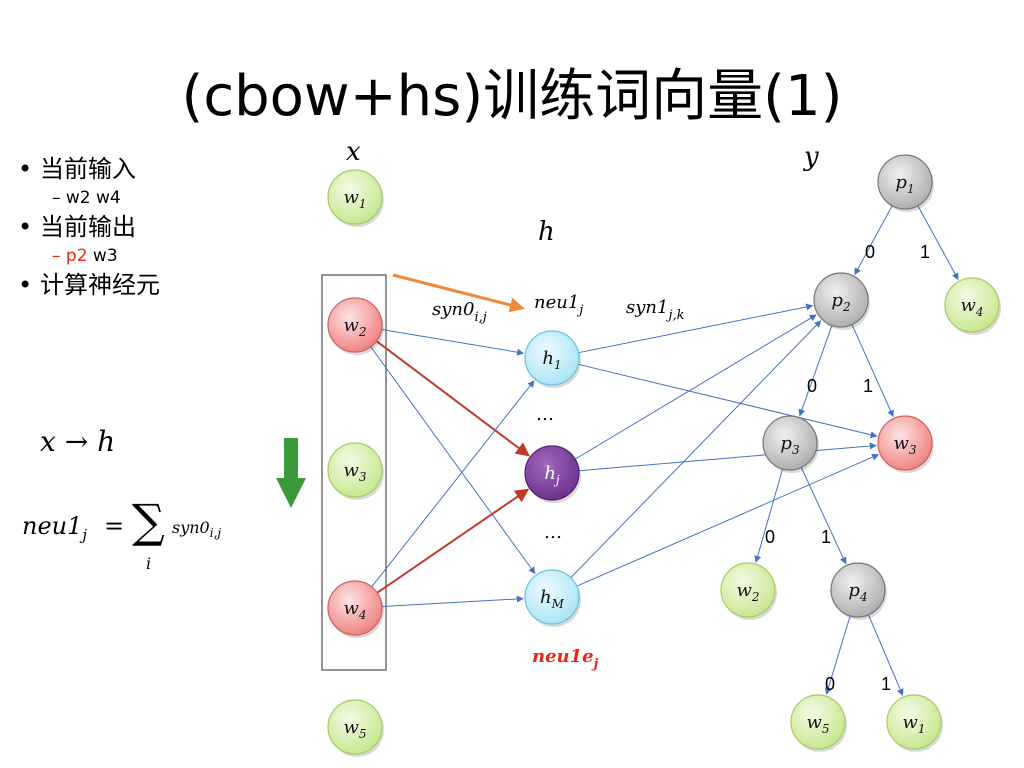 The image size is (1024, 768). What do you see at coordinates (453, 541) in the screenshot?
I see `edge-w4-hj` at bounding box center [453, 541].